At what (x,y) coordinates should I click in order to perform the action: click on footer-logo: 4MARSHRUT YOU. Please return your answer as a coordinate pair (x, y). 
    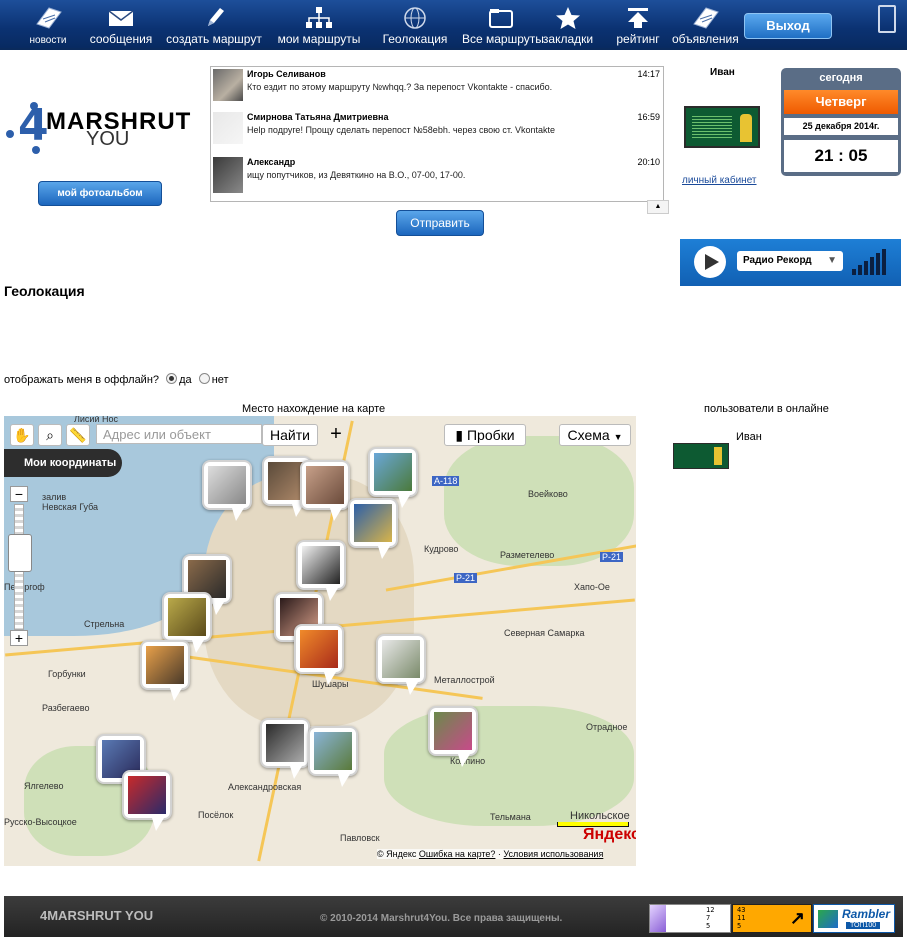
    Looking at the image, I should click on (96, 915).